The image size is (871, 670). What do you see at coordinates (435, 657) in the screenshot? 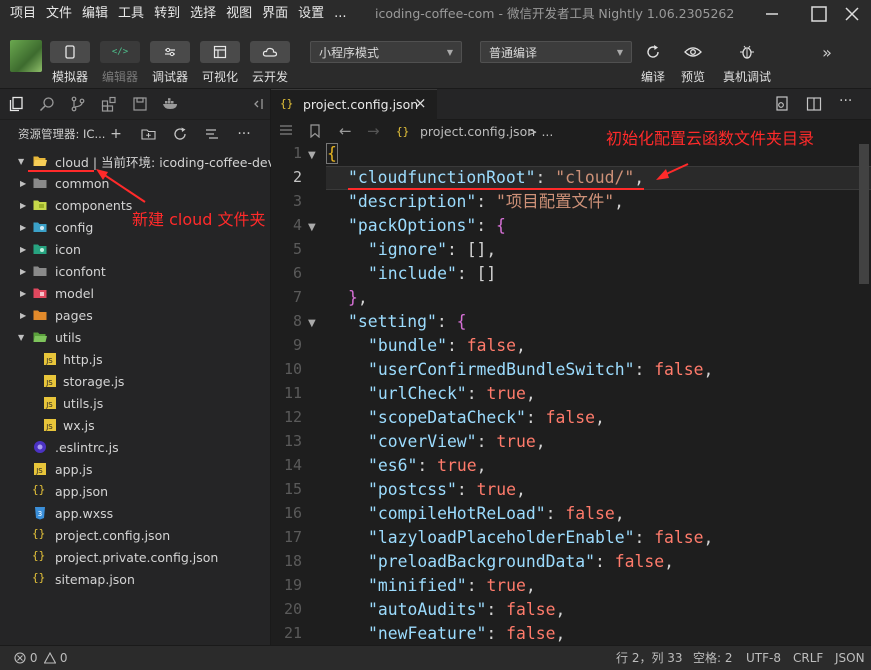
I see `status-bar: 0 0 行 2，列 33 空格: 2 UTF-8 CRLF JSON` at bounding box center [435, 657].